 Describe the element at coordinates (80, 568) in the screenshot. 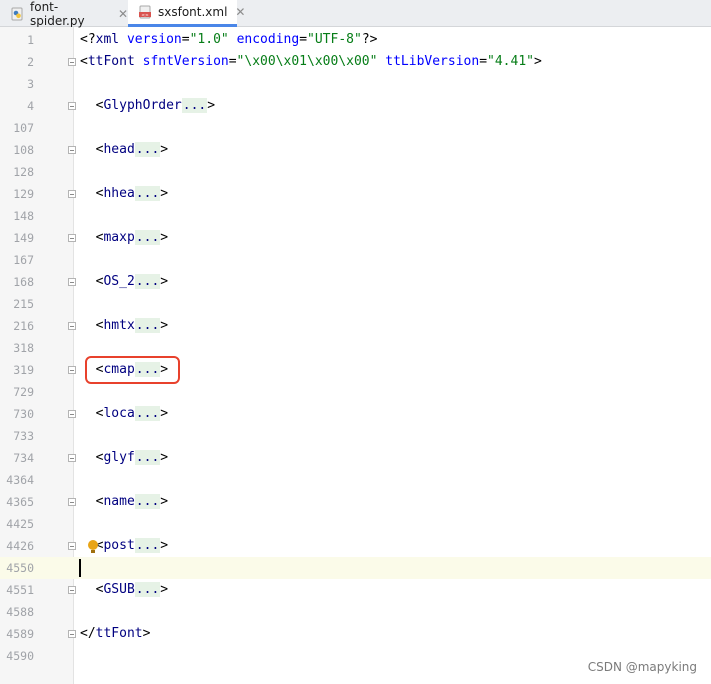

I see `text-caret` at that location.